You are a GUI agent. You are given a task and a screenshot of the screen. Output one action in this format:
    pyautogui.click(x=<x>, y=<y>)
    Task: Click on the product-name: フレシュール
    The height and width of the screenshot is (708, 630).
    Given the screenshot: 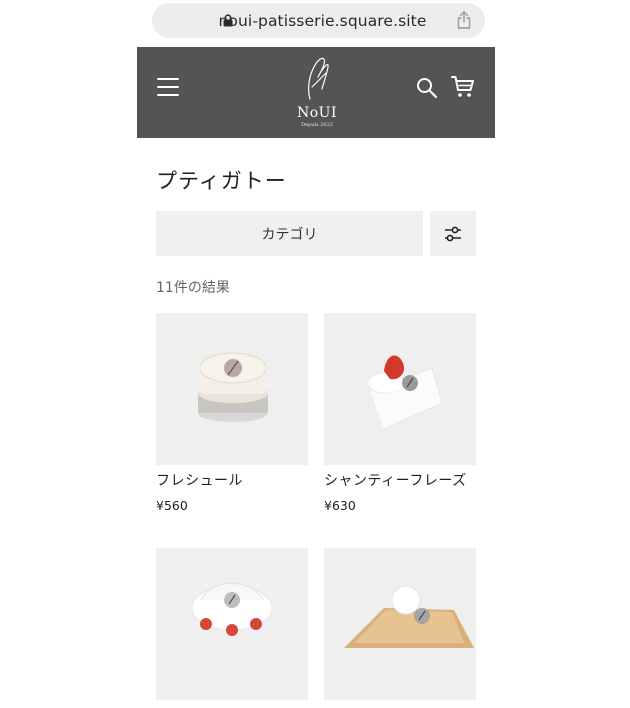 What is the action you would take?
    pyautogui.click(x=232, y=480)
    